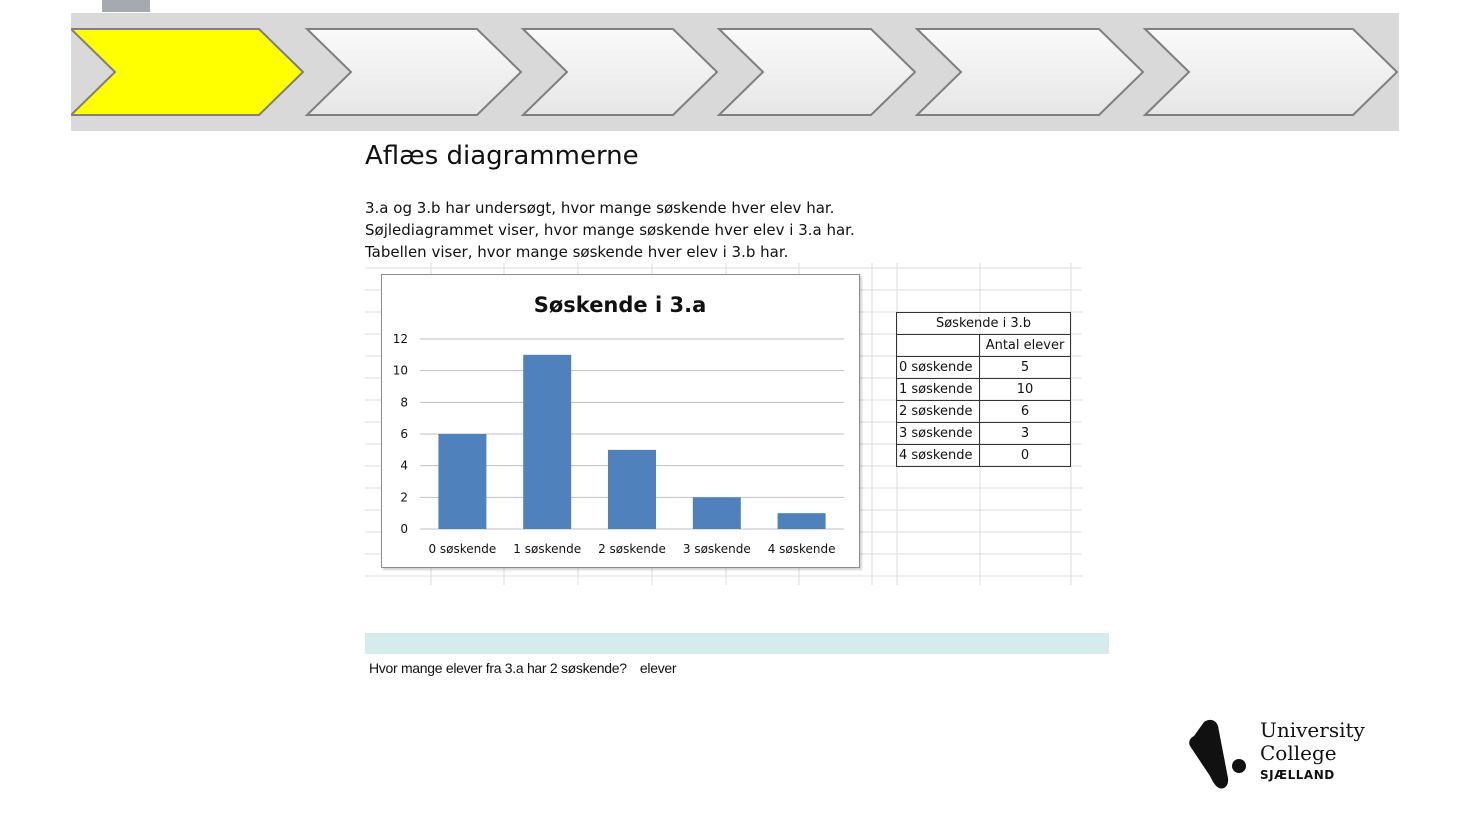 The image size is (1470, 827). Describe the element at coordinates (938, 367) in the screenshot. I see `table-cell-label: 0 søskende` at that location.